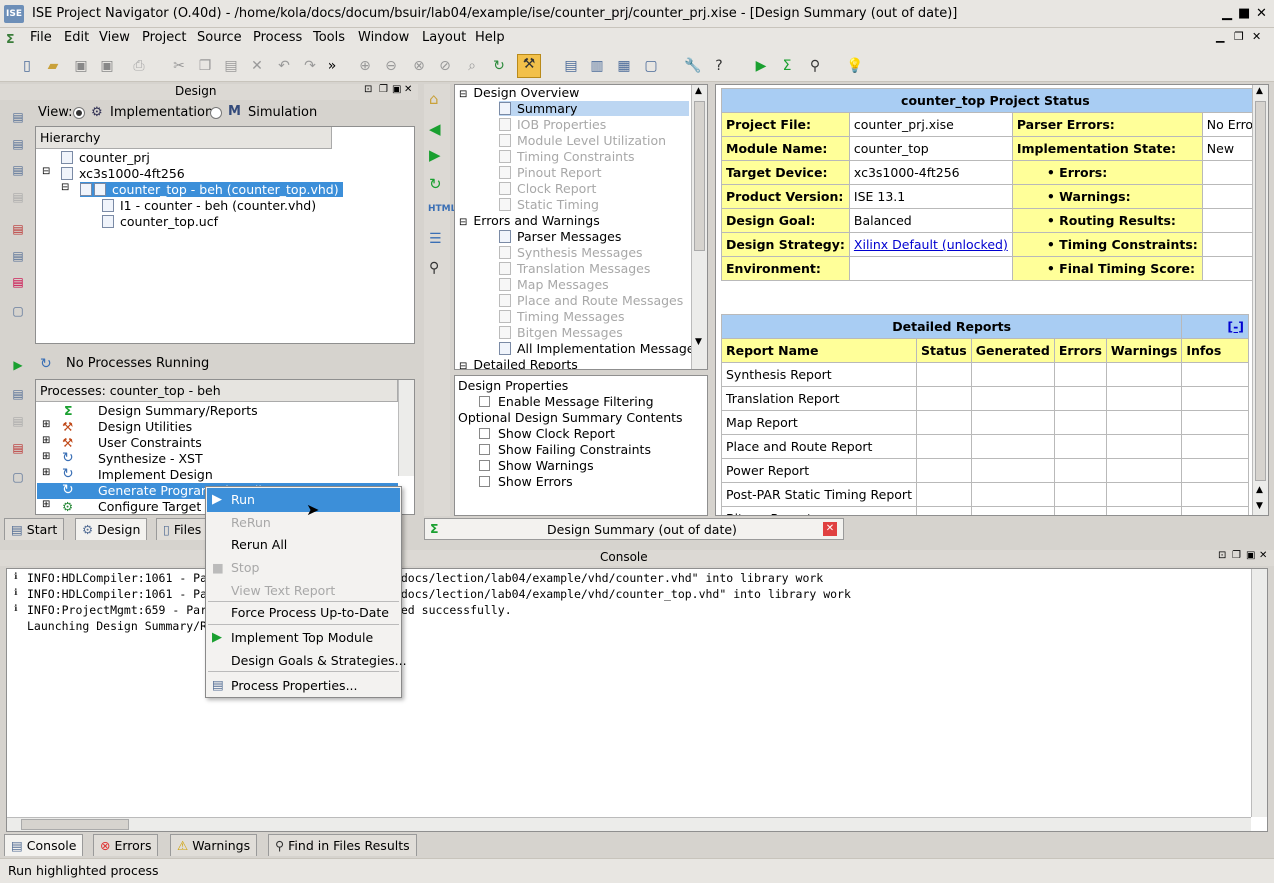 The image size is (1274, 883). I want to click on more-icon: », so click(332, 66).